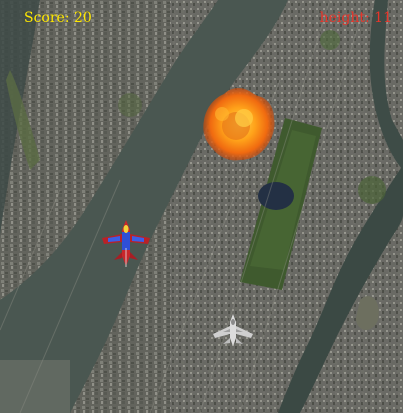  I want to click on height-label: height: 11, so click(355, 18).